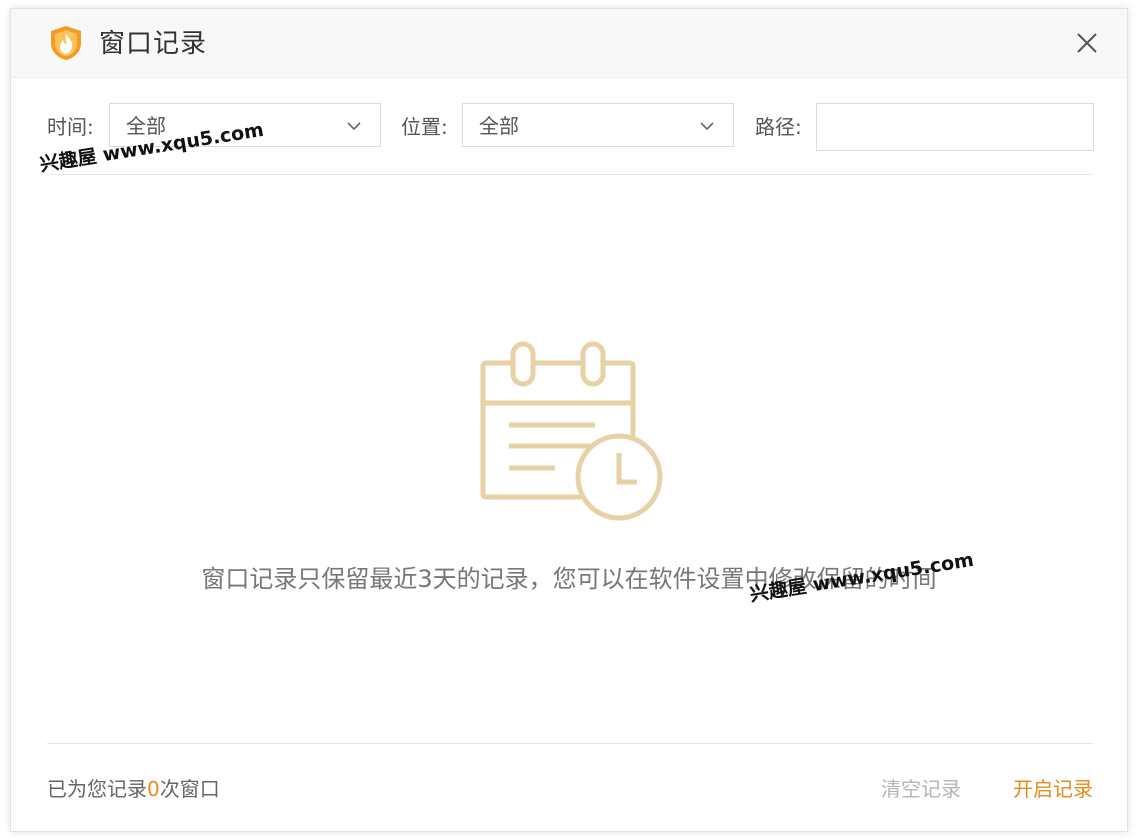  I want to click on path-filter-label: 路径:, so click(778, 127).